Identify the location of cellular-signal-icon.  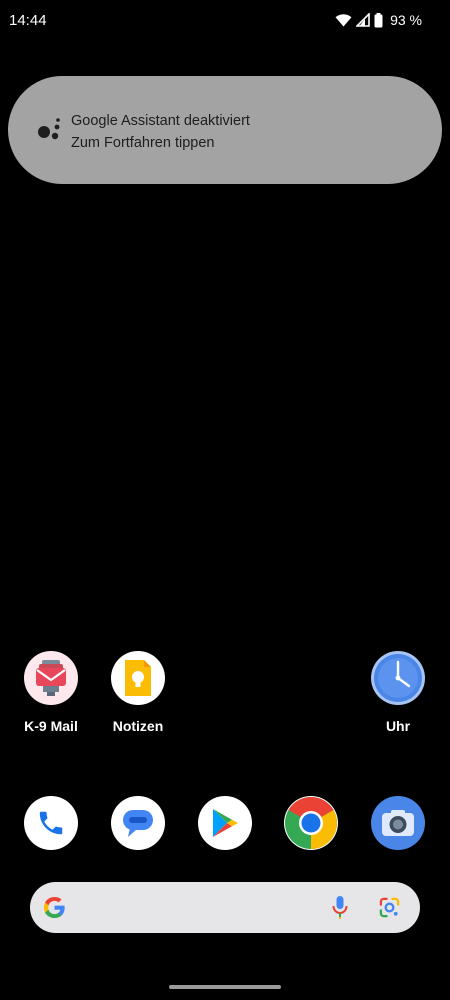
(363, 20).